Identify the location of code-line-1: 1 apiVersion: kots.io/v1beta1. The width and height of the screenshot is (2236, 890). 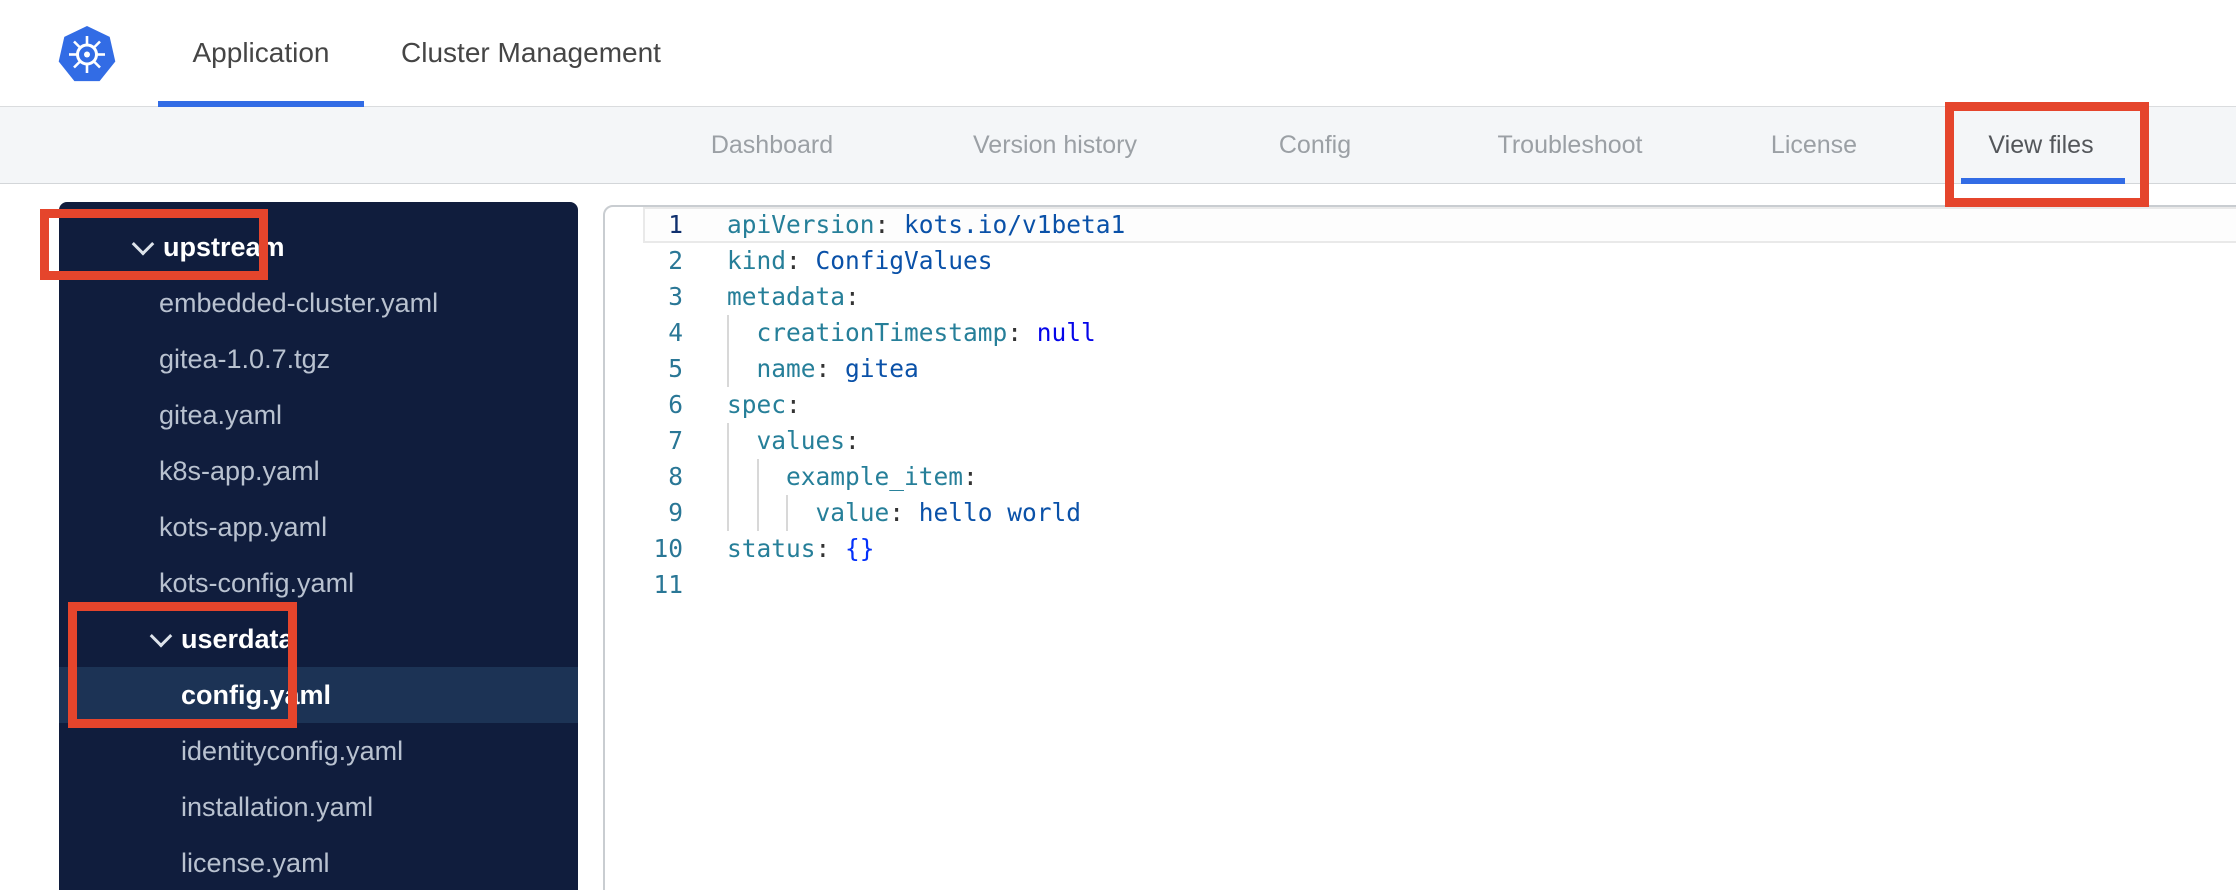
(1420, 225).